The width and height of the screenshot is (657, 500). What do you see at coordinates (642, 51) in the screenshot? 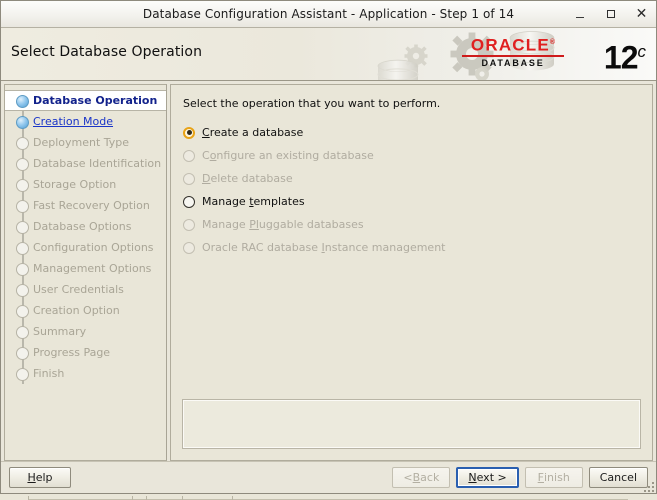
I see `version-suffix: c` at bounding box center [642, 51].